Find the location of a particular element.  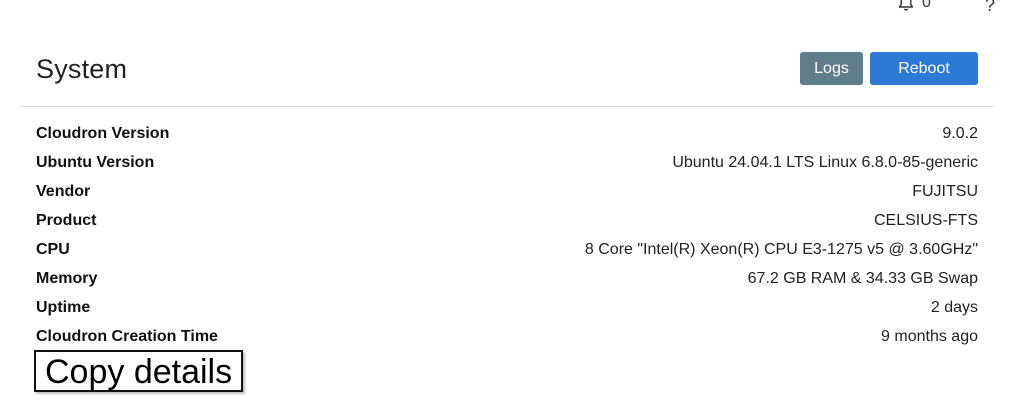

reboot-button: Reboot is located at coordinates (924, 68).